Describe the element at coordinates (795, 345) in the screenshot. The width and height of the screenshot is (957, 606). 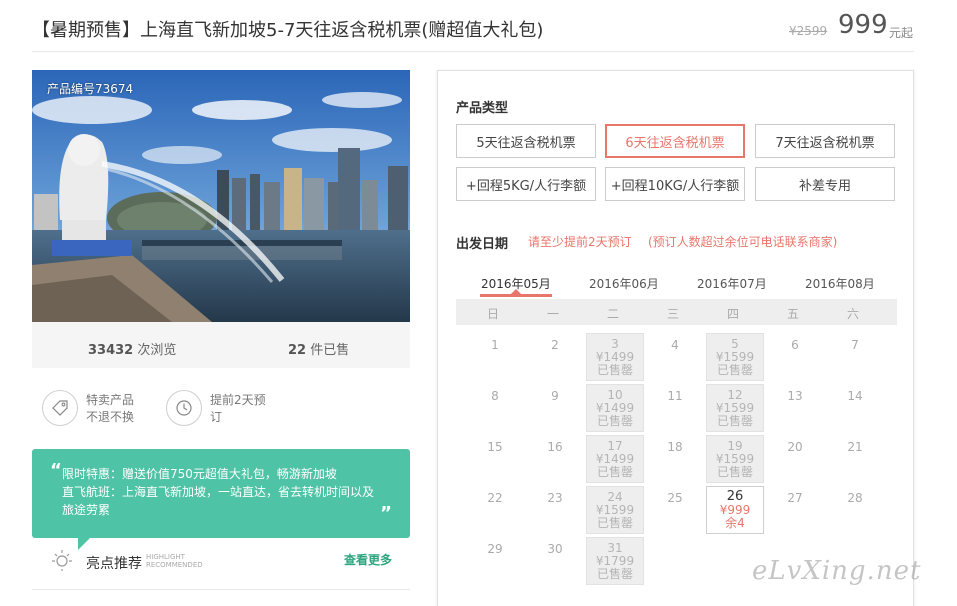
I see `day-number: 6` at that location.